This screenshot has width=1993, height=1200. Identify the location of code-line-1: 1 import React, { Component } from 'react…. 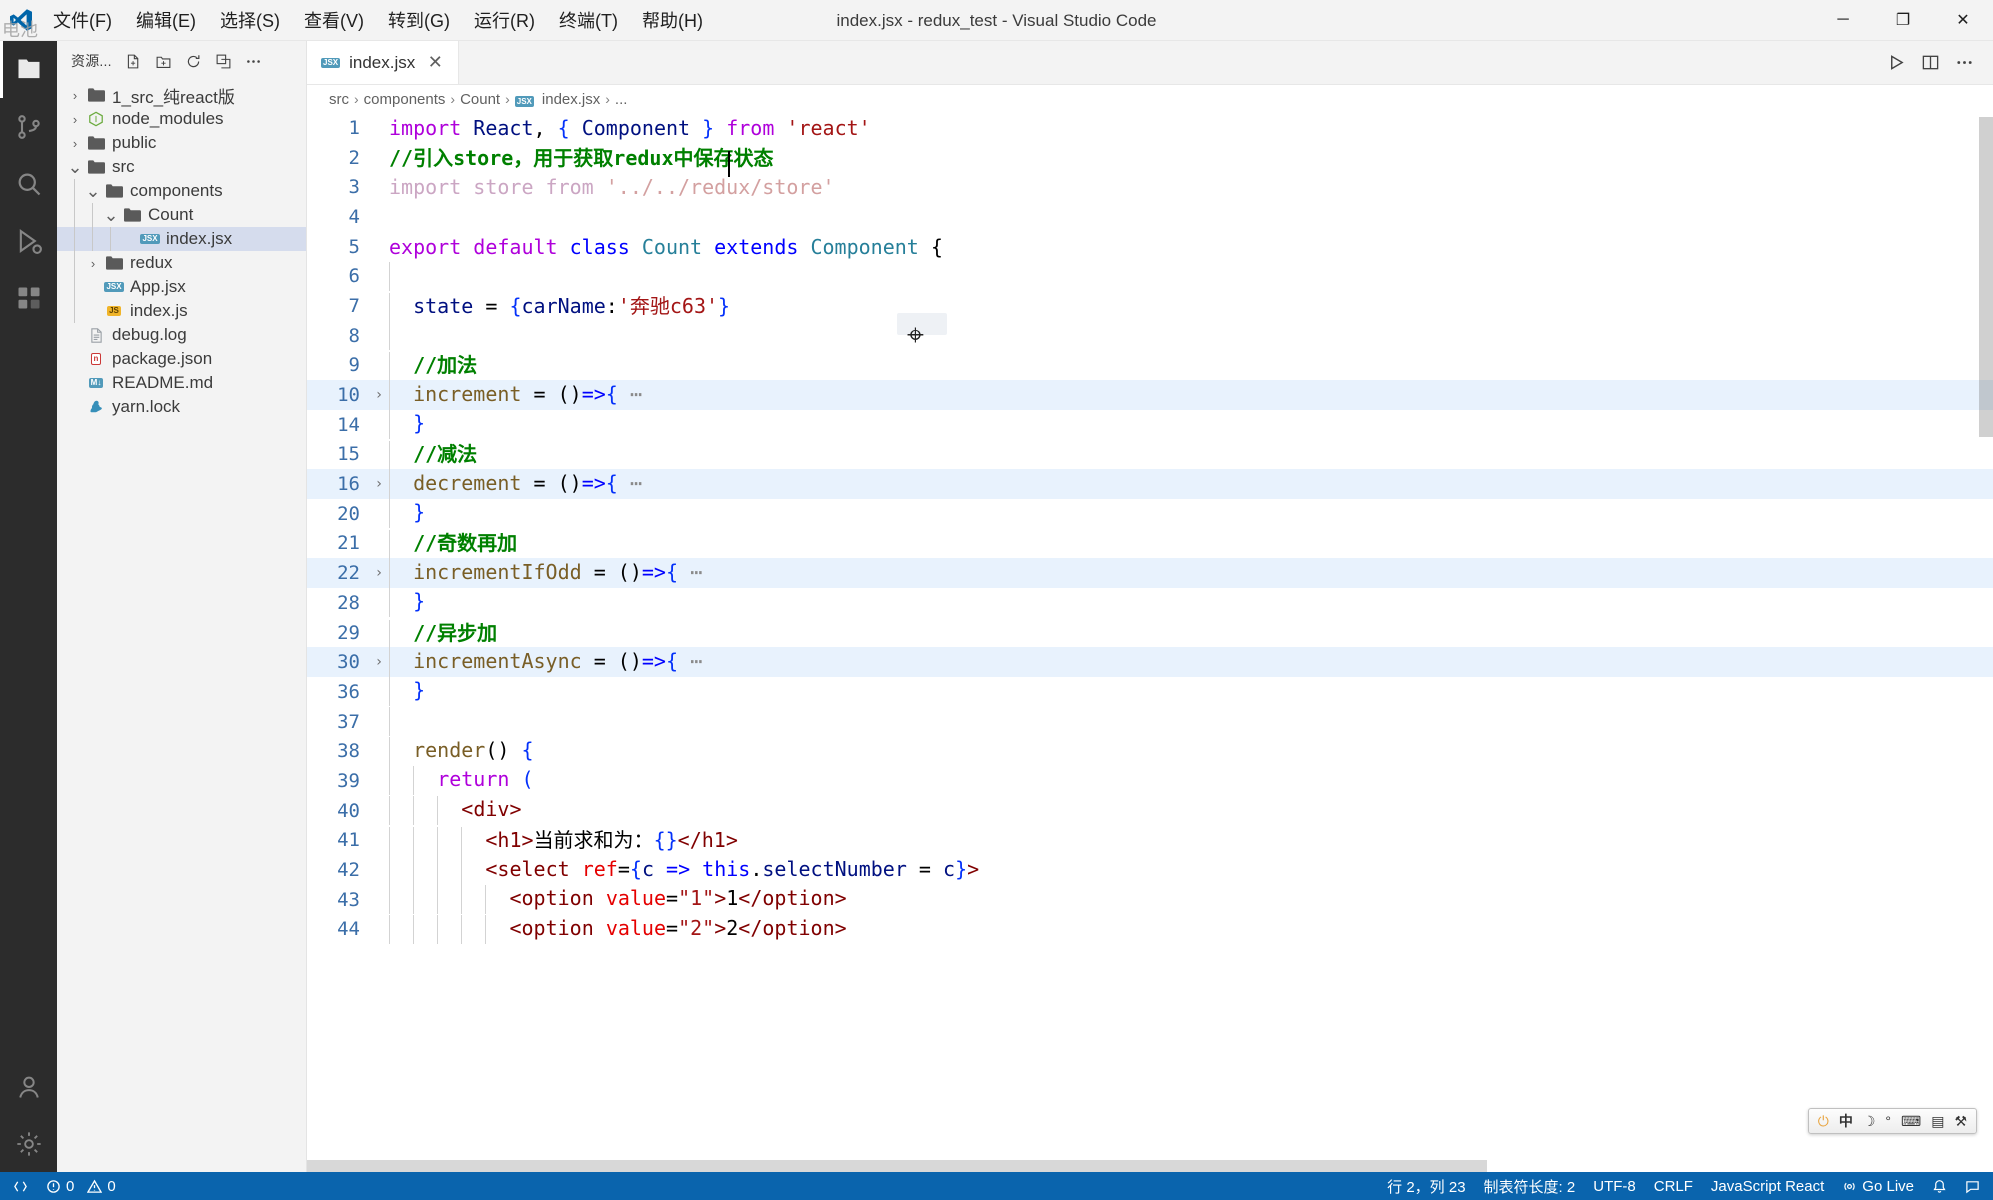
(1150, 128).